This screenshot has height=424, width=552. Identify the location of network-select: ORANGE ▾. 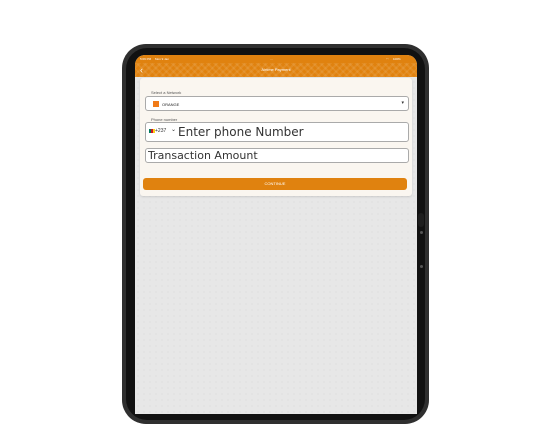
(277, 103).